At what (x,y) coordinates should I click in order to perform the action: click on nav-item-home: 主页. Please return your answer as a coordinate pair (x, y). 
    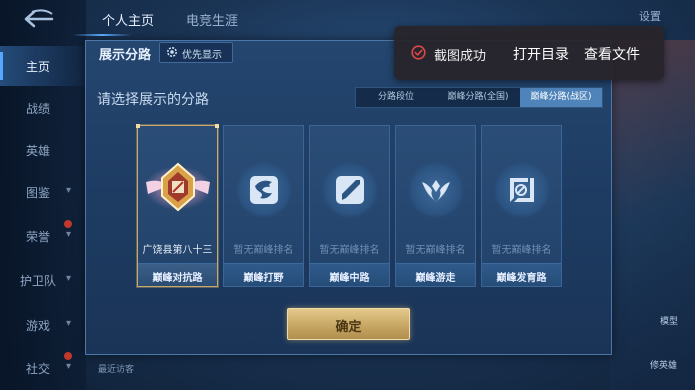
    Looking at the image, I should click on (43, 66).